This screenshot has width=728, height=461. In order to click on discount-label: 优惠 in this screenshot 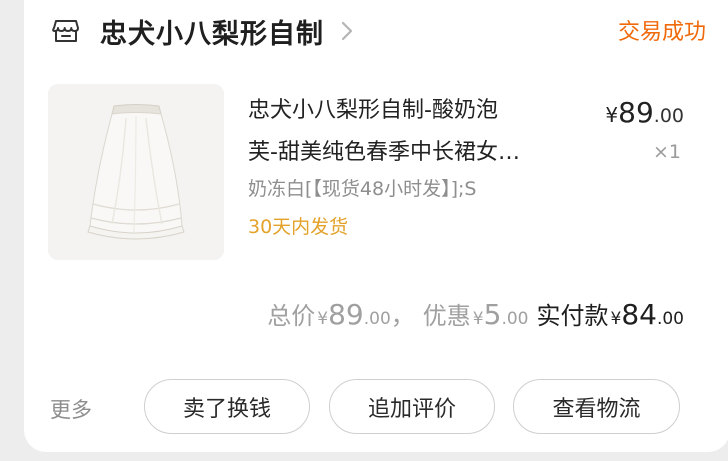, I will do `click(446, 316)`.